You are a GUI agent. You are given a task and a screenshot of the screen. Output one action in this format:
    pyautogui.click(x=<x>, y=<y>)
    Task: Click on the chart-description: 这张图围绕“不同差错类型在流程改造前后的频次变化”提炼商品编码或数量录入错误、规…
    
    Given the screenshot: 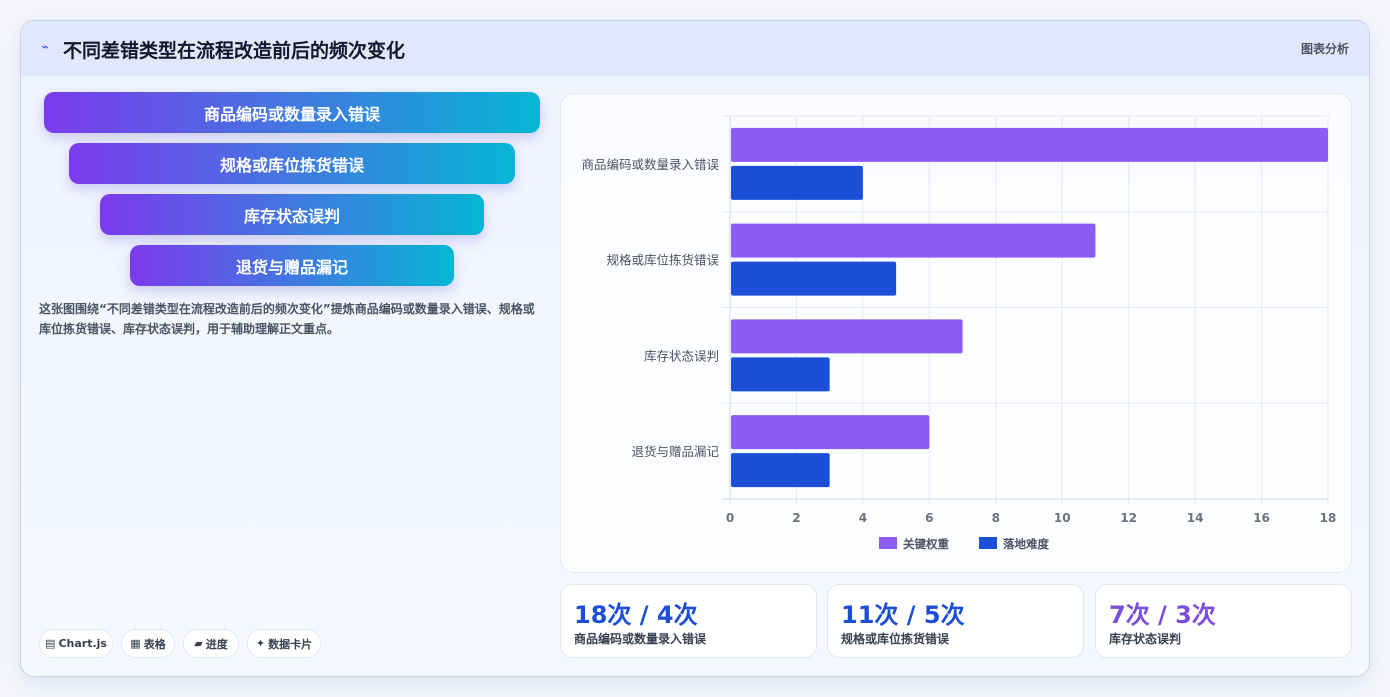 What is the action you would take?
    pyautogui.click(x=287, y=319)
    